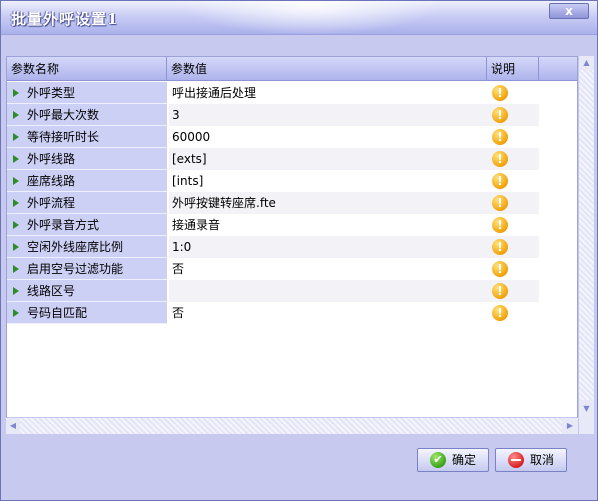 This screenshot has width=598, height=501. I want to click on parameter-name-cell: 线路区号, so click(87, 291).